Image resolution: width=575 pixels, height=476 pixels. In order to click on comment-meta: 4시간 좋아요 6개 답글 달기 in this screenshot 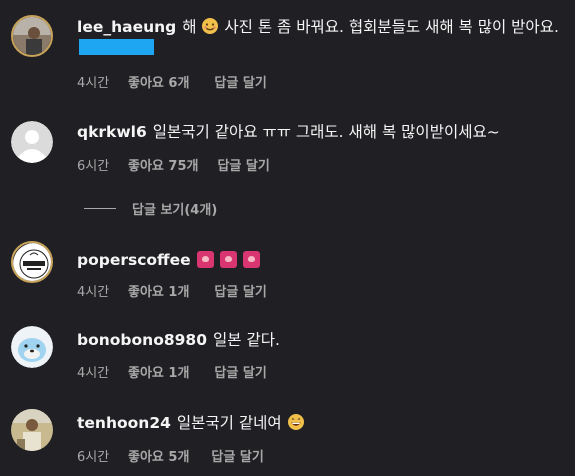, I will do `click(172, 81)`.